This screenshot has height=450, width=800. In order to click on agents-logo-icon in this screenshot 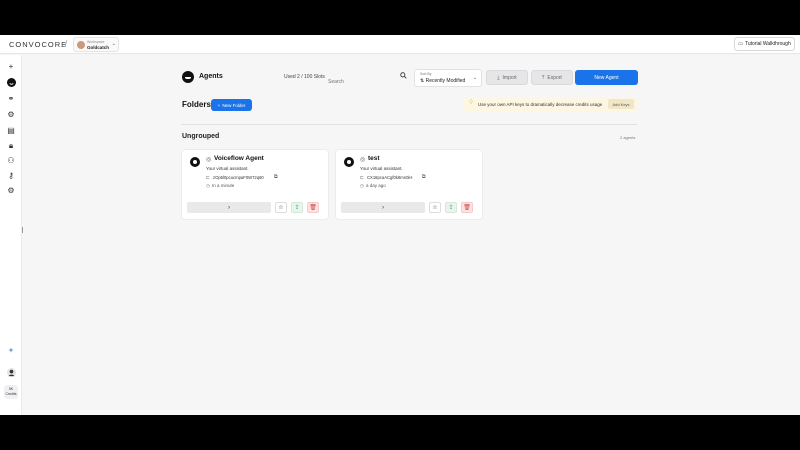, I will do `click(188, 77)`.